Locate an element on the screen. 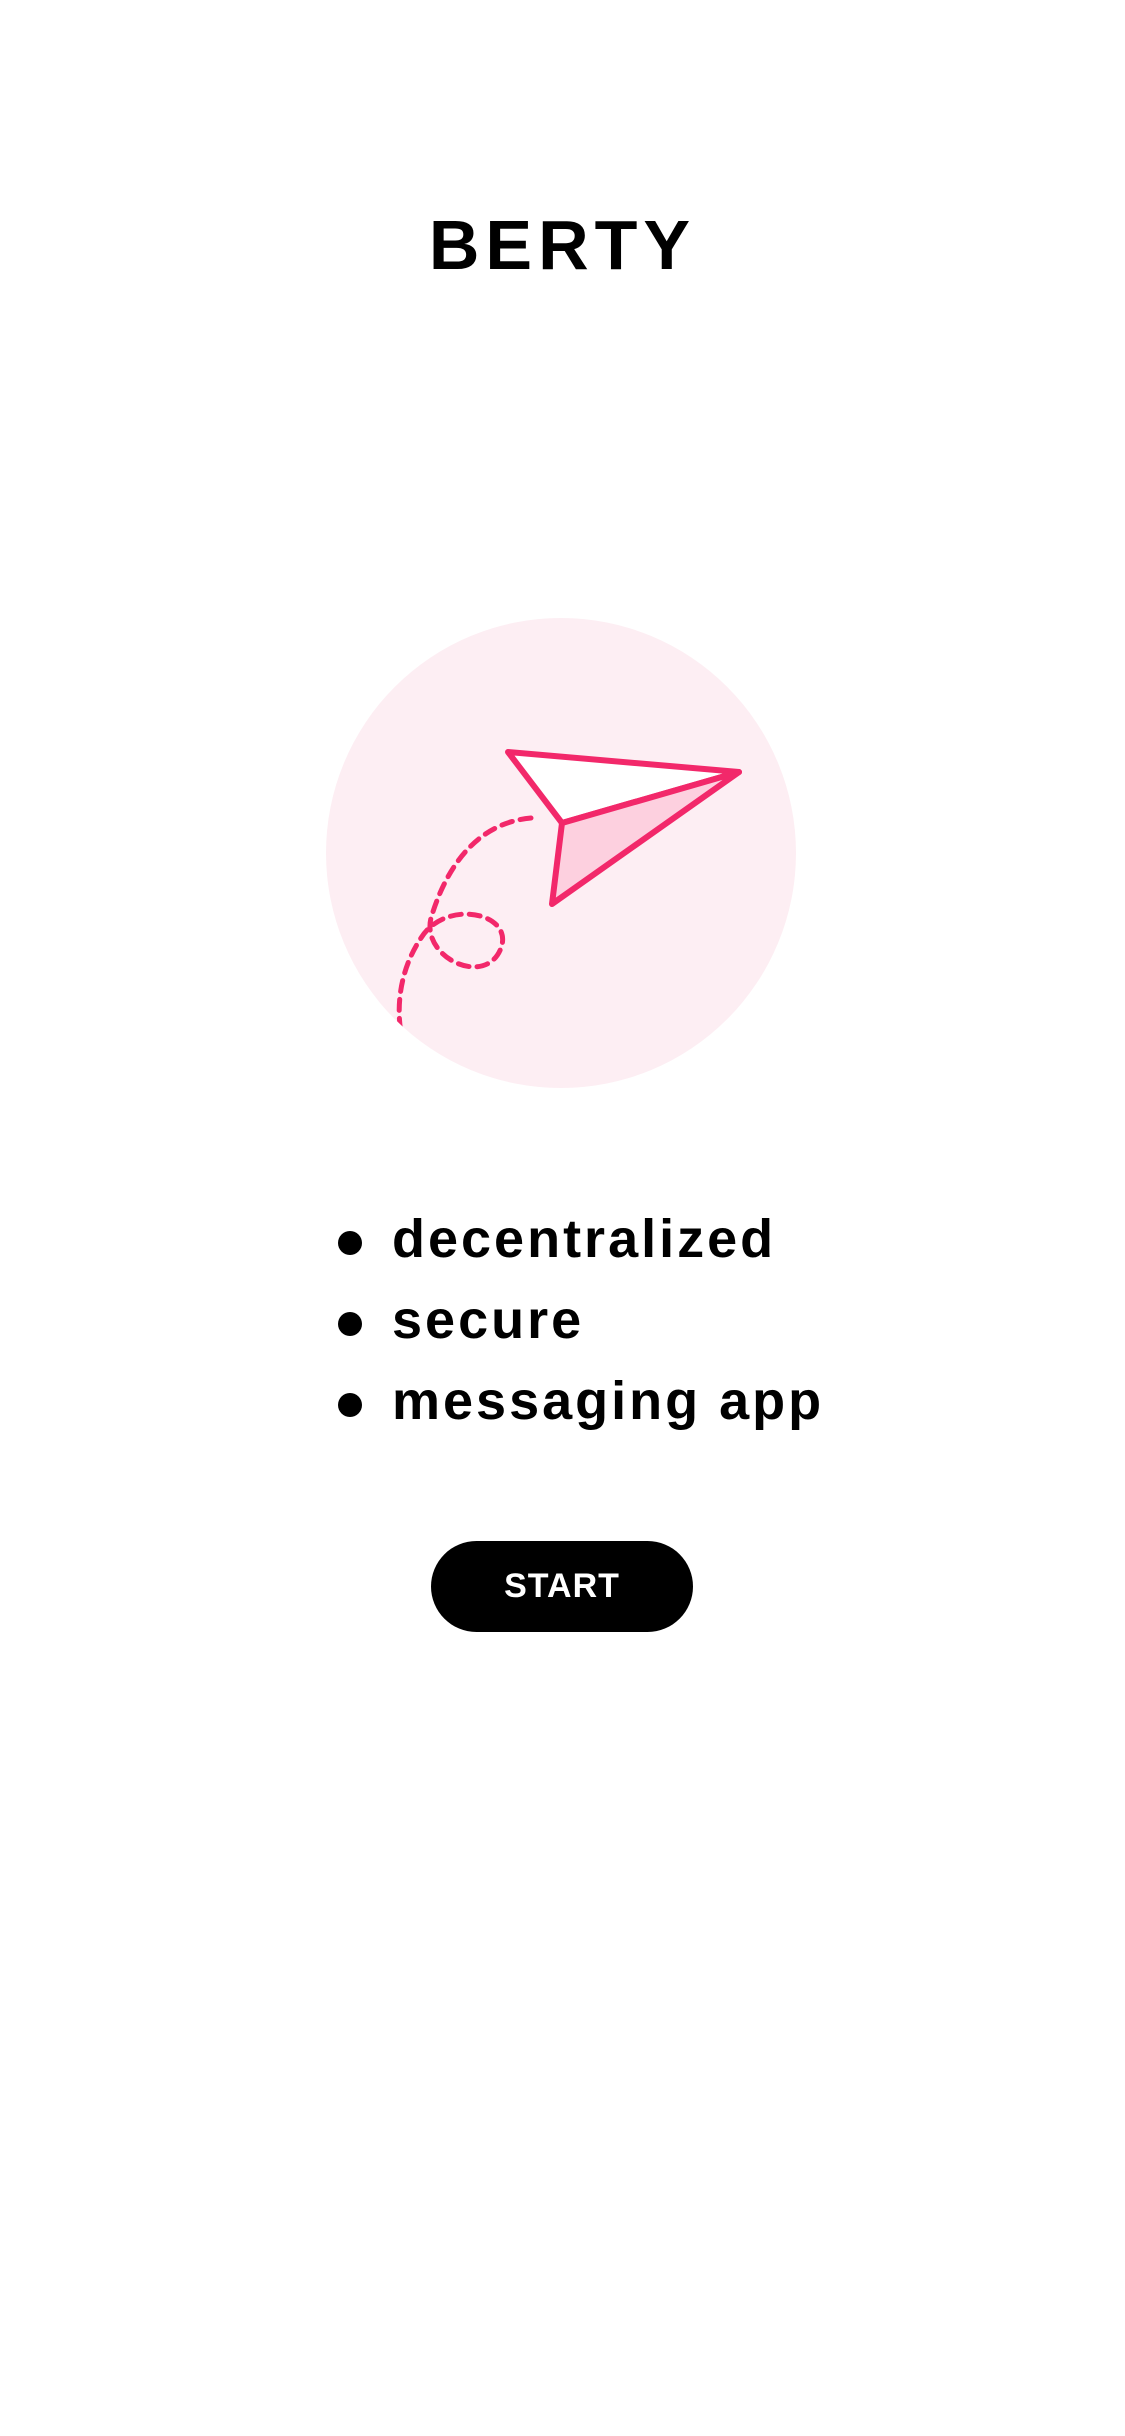 The image size is (1125, 2436). tagline-list: decentralized secure messaging app is located at coordinates (581, 1319).